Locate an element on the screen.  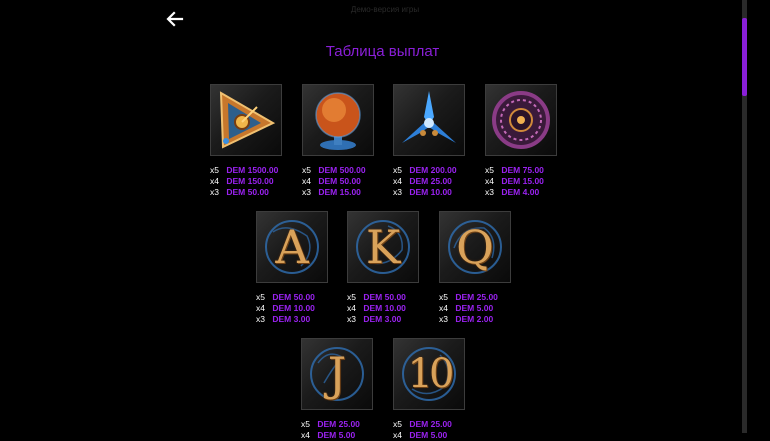
letter-j-icon: J is located at coordinates (337, 374).